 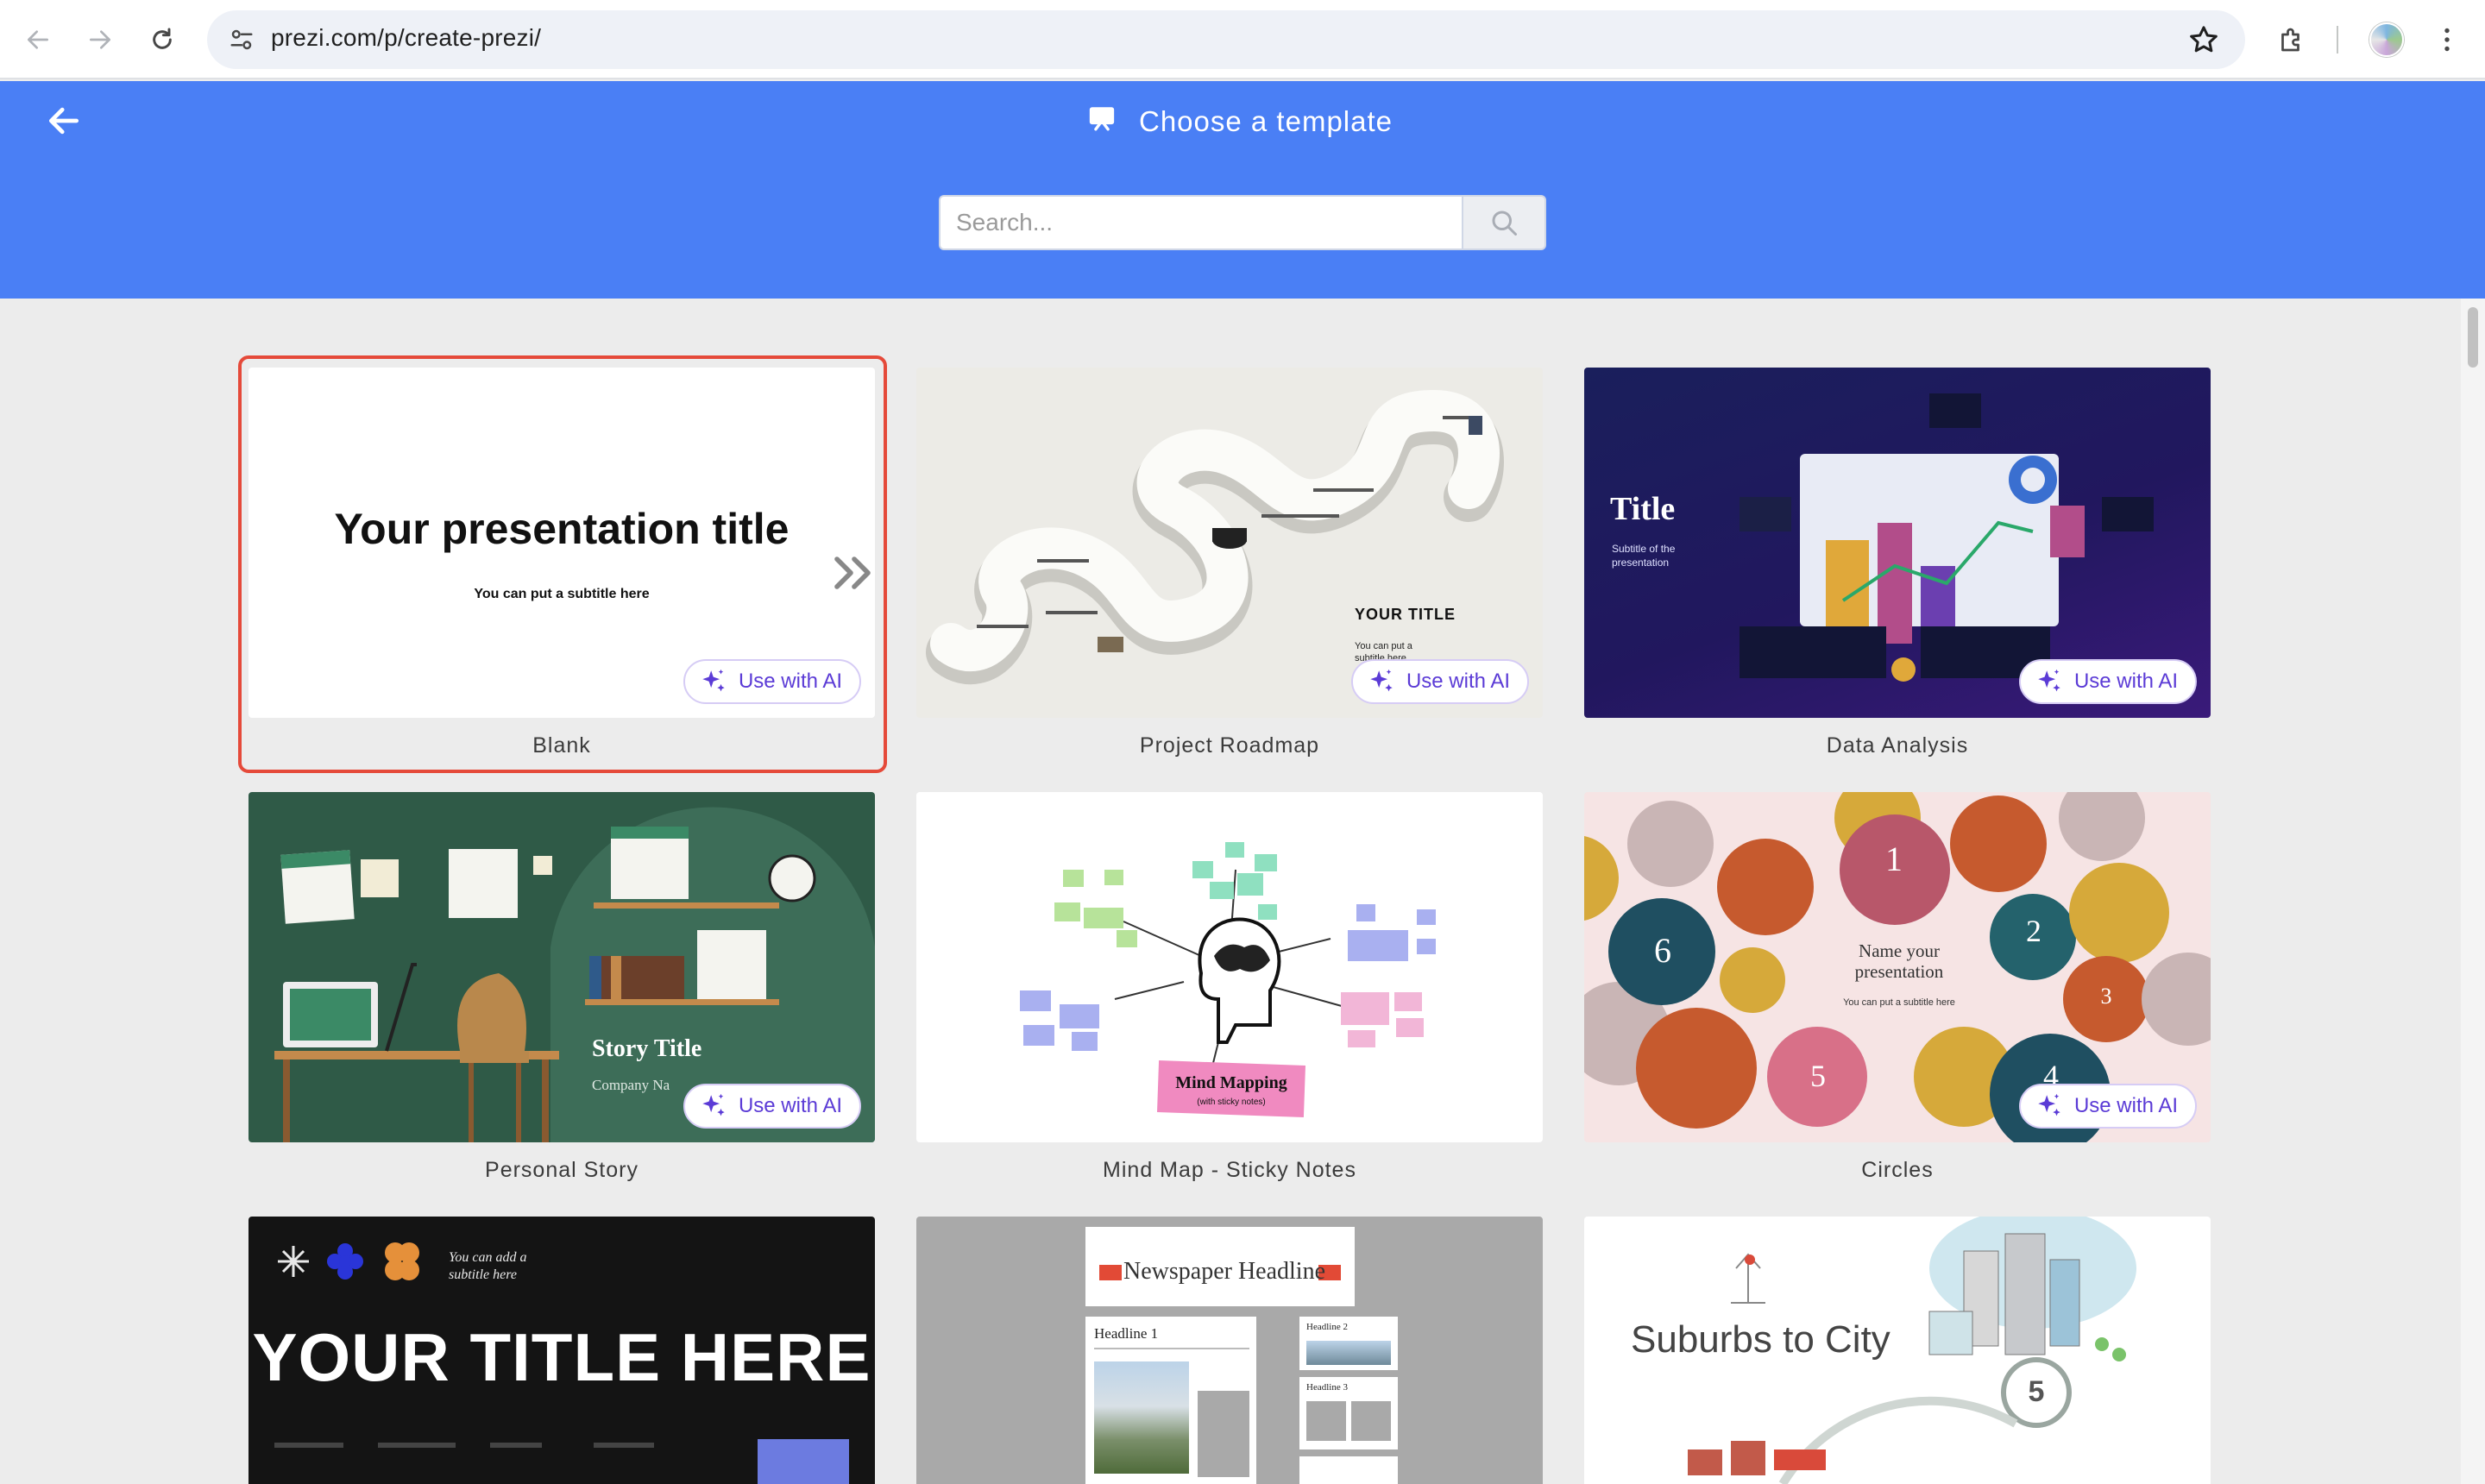 I want to click on thumb-title: Mind Mapping, so click(x=1231, y=1082).